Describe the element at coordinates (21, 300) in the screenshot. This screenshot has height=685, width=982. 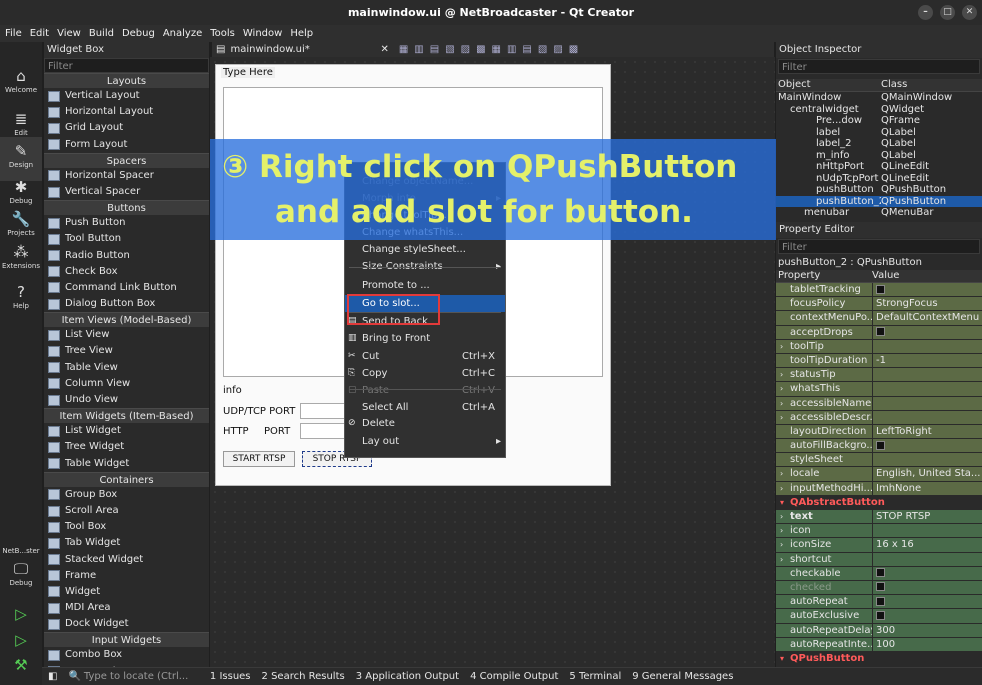
I see `mode-help: ? Help` at that location.